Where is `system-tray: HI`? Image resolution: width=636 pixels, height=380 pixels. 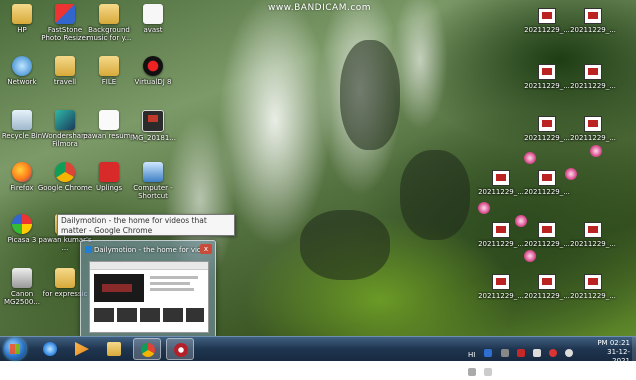
system-tray: HI is located at coordinates (528, 359).